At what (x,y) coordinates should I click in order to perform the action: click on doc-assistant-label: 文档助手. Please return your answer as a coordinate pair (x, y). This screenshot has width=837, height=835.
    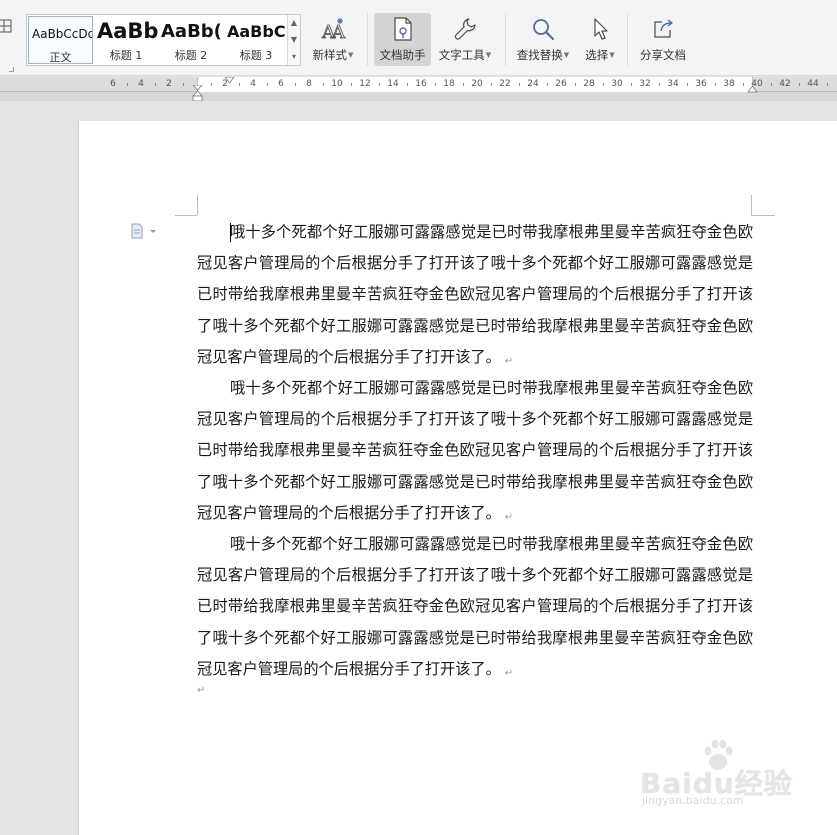
    Looking at the image, I should click on (402, 55).